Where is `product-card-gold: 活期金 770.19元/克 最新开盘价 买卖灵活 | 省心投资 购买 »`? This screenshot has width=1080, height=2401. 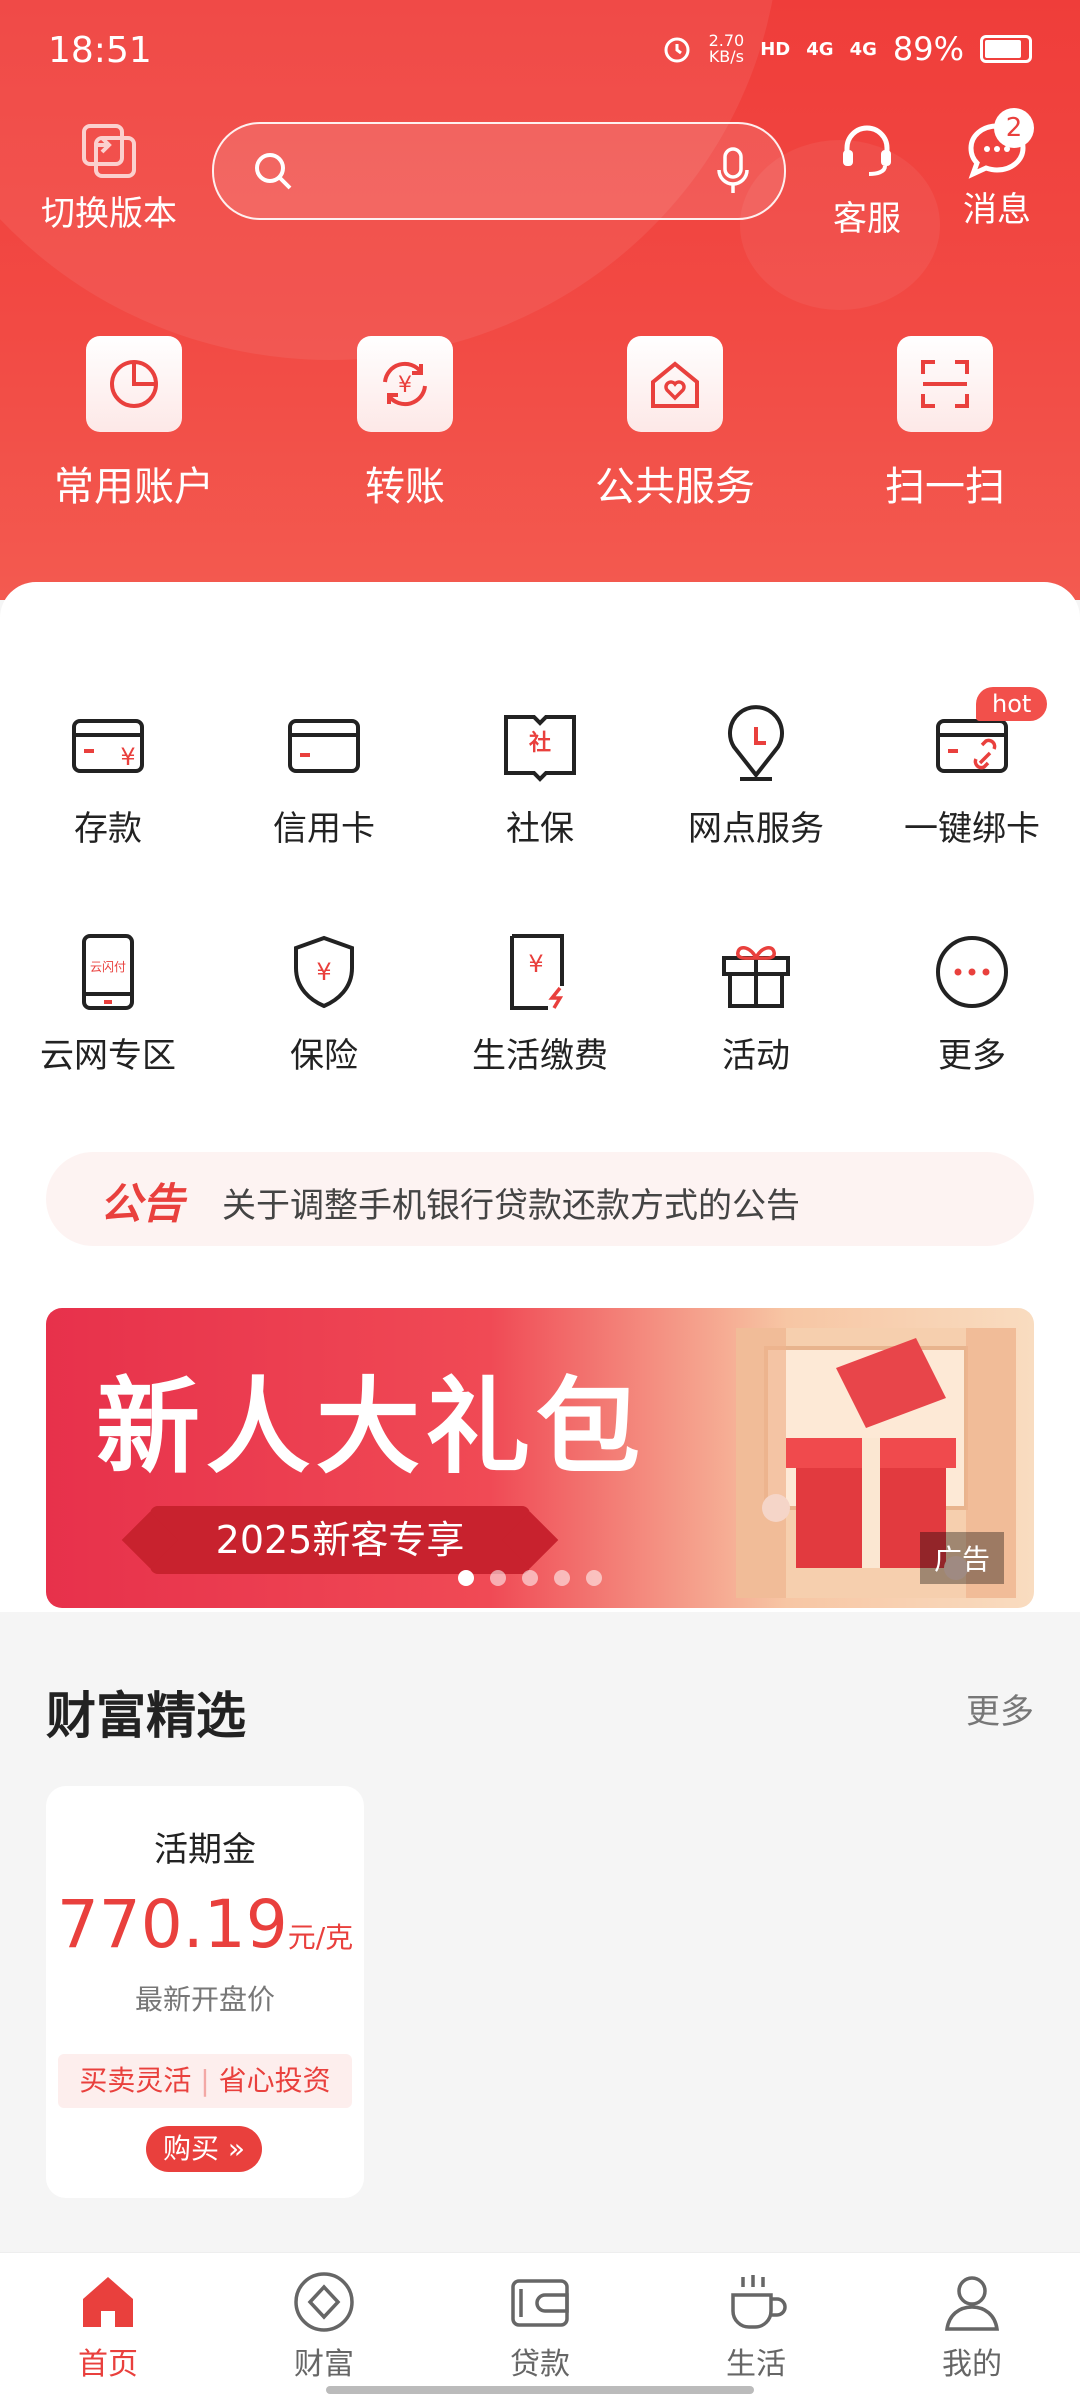
product-card-gold: 活期金 770.19元/克 最新开盘价 买卖灵活 | 省心投资 购买 » is located at coordinates (205, 1992).